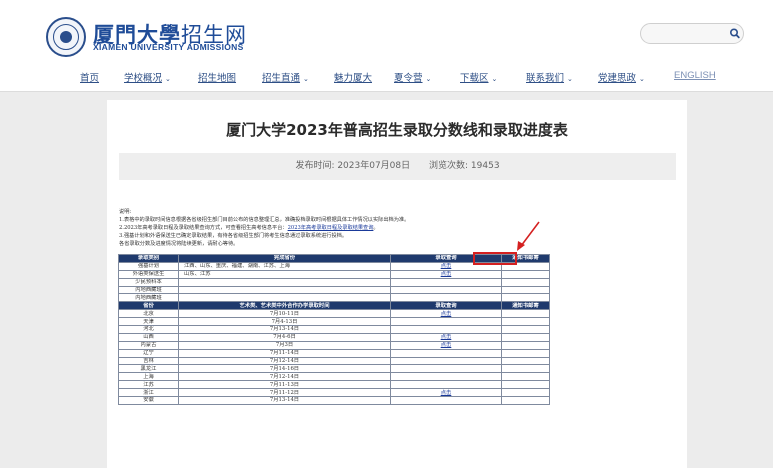  Describe the element at coordinates (525, 306) in the screenshot. I see `column-header: 通知书邮寄` at that location.